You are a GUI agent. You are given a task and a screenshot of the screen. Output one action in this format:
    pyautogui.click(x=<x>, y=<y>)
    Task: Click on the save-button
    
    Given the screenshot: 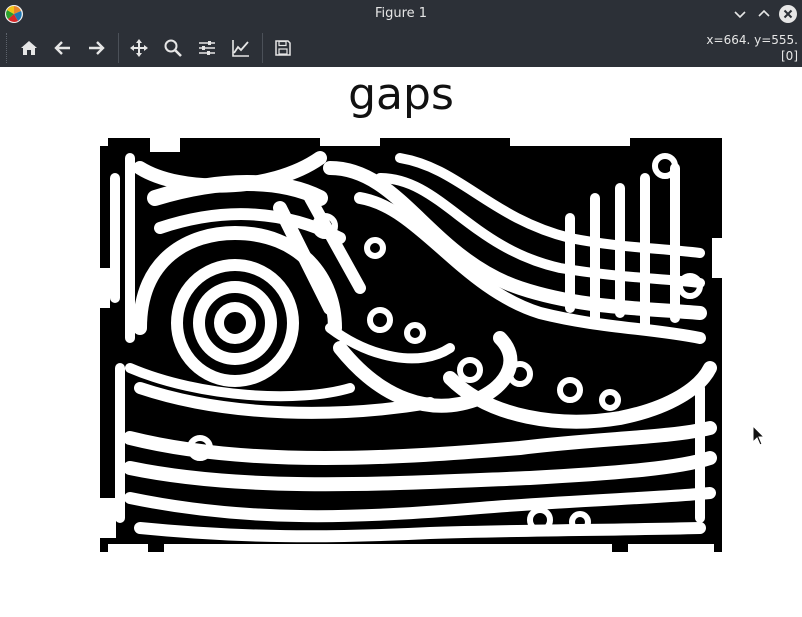 What is the action you would take?
    pyautogui.click(x=283, y=48)
    